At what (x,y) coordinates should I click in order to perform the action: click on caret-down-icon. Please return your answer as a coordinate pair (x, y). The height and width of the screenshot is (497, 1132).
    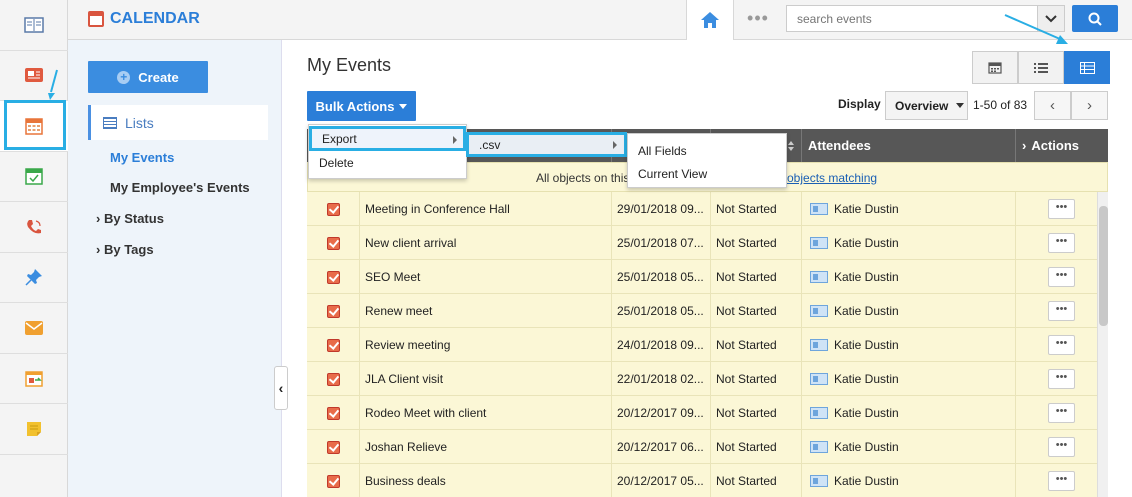
    Looking at the image, I should click on (403, 106).